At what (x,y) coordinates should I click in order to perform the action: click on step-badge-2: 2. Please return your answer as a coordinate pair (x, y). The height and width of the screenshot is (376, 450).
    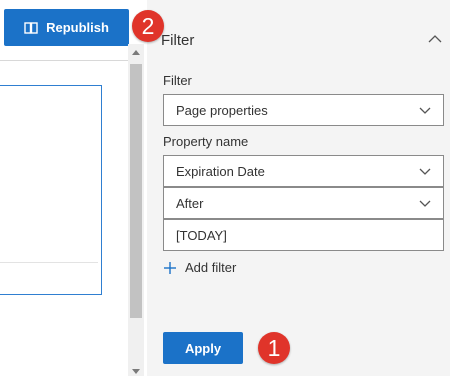
    Looking at the image, I should click on (148, 26).